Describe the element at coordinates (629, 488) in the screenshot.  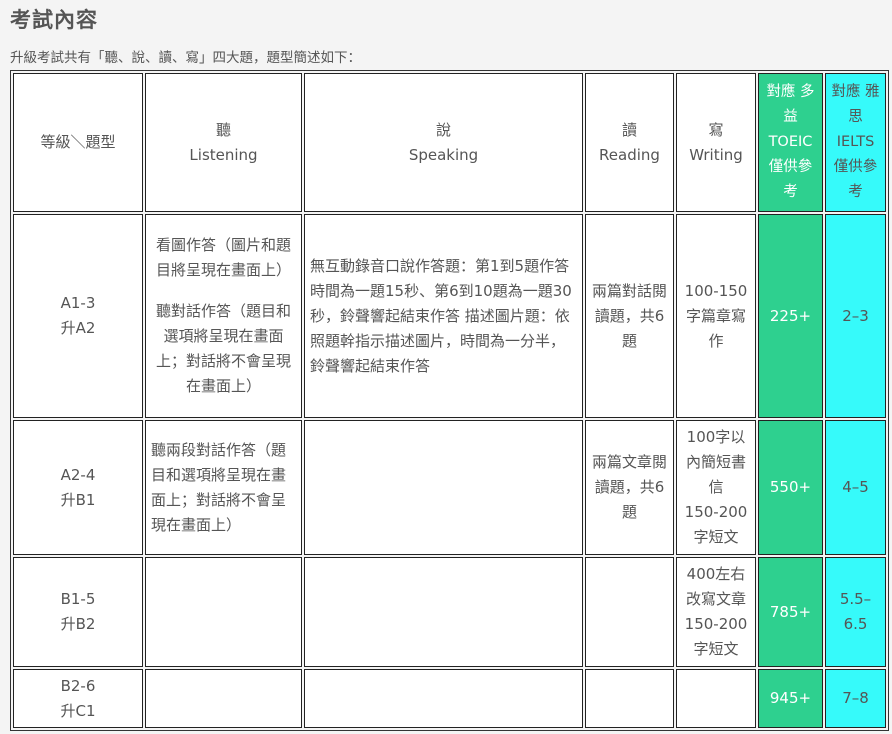
I see `row-reading: 兩篇文章閱讀題，共6題` at that location.